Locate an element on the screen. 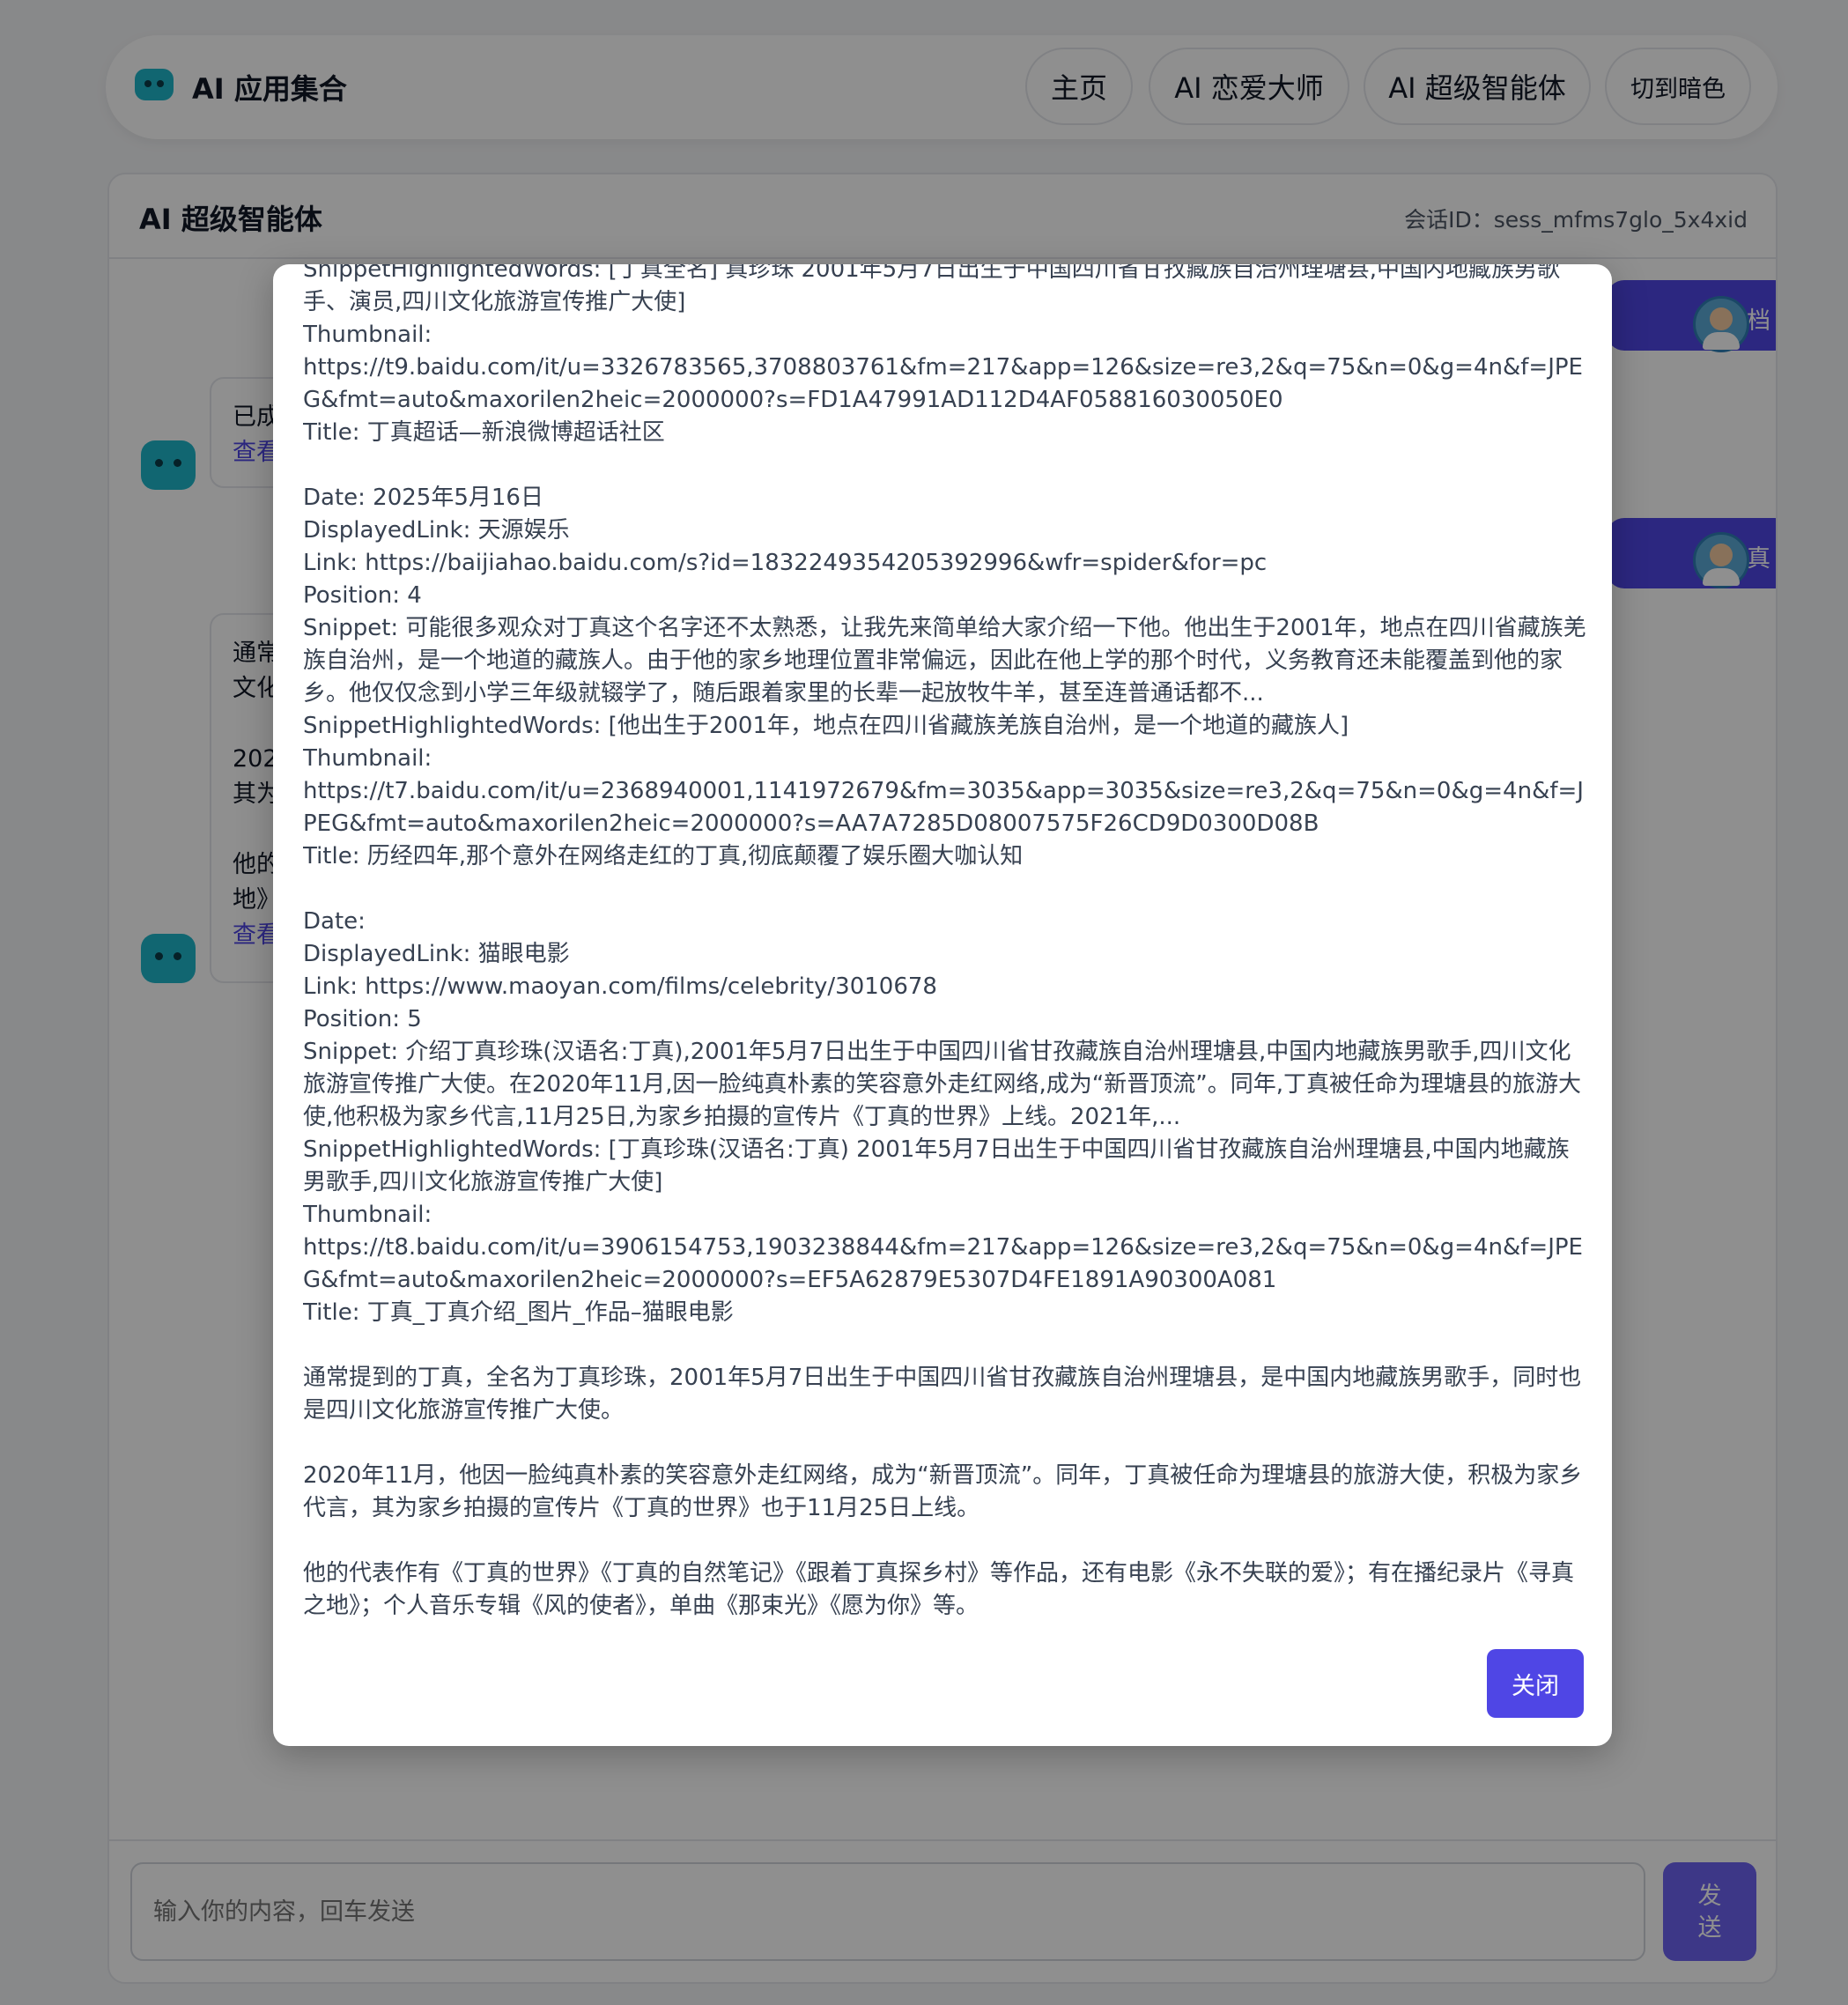 This screenshot has height=2005, width=1848. close-button: 关闭 is located at coordinates (1535, 1683).